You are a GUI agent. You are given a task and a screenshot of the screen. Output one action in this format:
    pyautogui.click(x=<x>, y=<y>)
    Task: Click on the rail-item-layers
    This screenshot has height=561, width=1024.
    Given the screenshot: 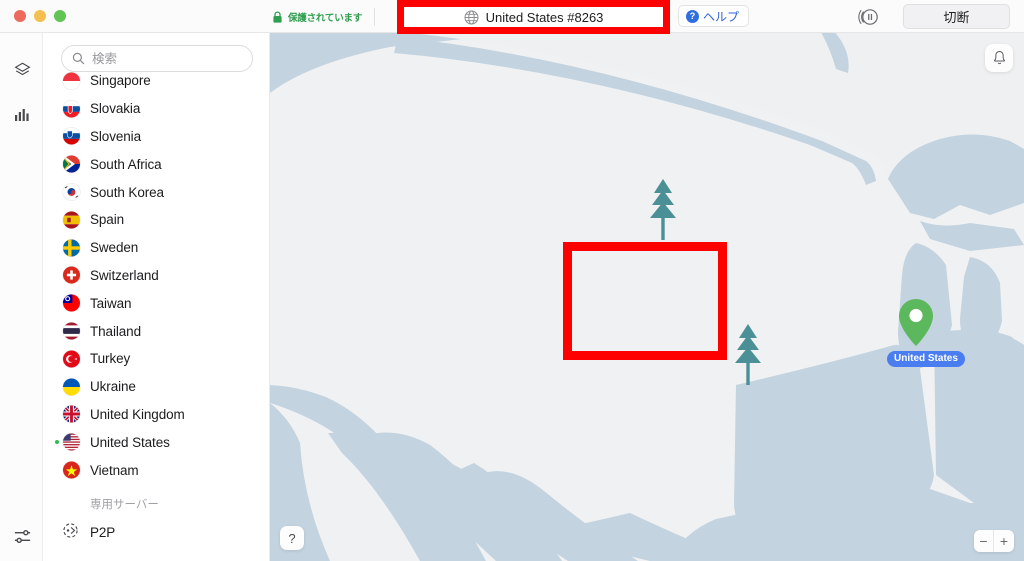 What is the action you would take?
    pyautogui.click(x=22, y=70)
    